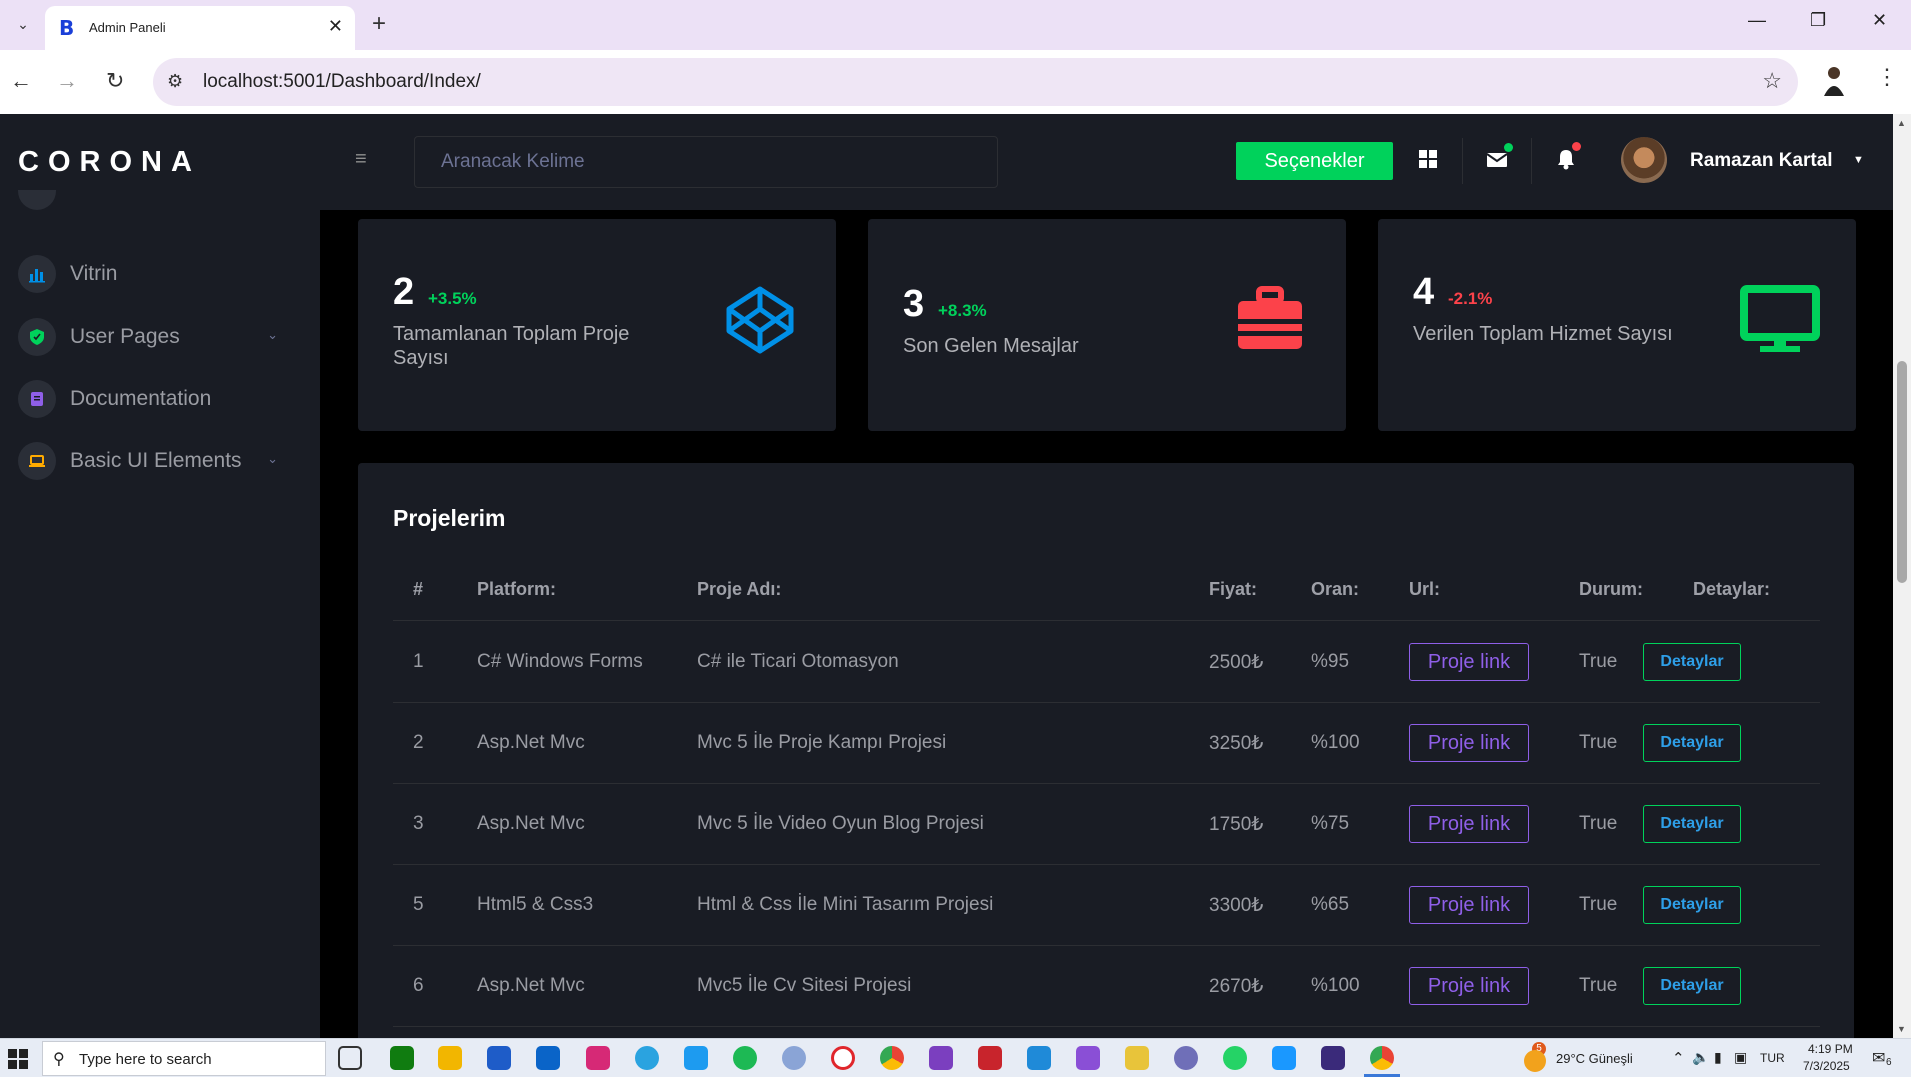  I want to click on whatsapp-icon, so click(1235, 1058).